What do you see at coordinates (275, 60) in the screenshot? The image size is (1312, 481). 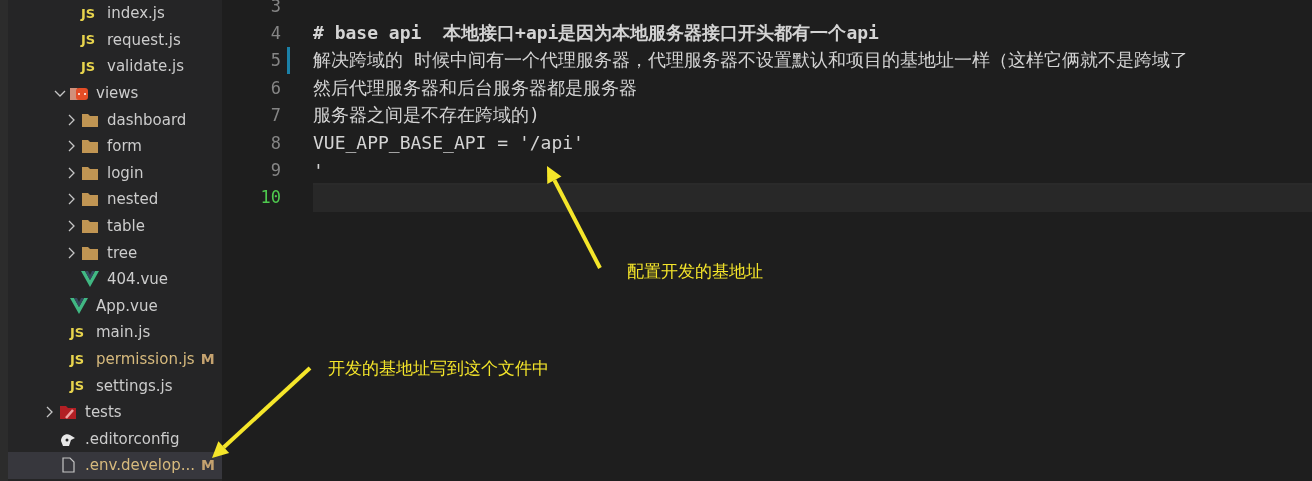 I see `line-number: 5` at bounding box center [275, 60].